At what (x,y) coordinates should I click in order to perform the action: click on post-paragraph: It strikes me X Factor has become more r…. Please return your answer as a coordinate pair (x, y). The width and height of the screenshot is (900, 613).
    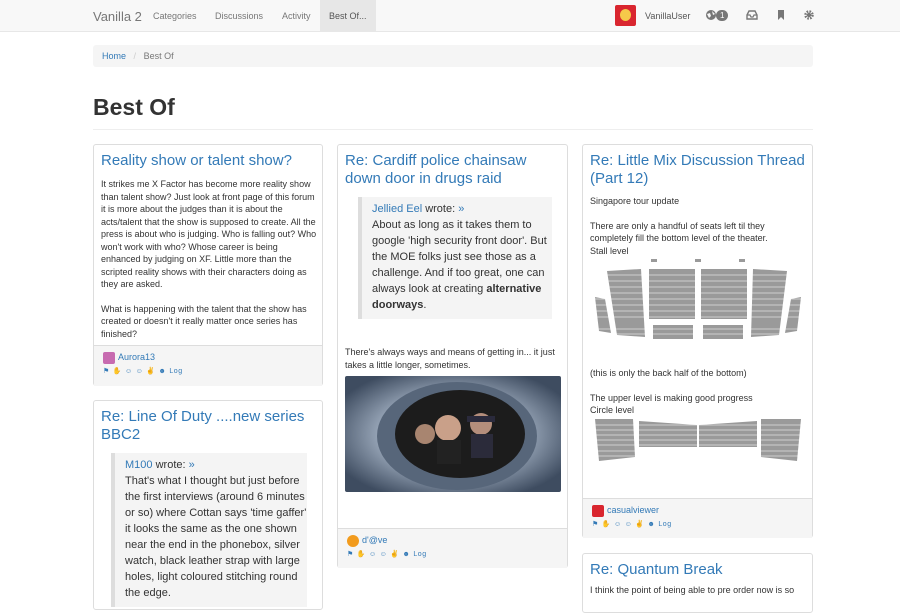
    Looking at the image, I should click on (209, 234).